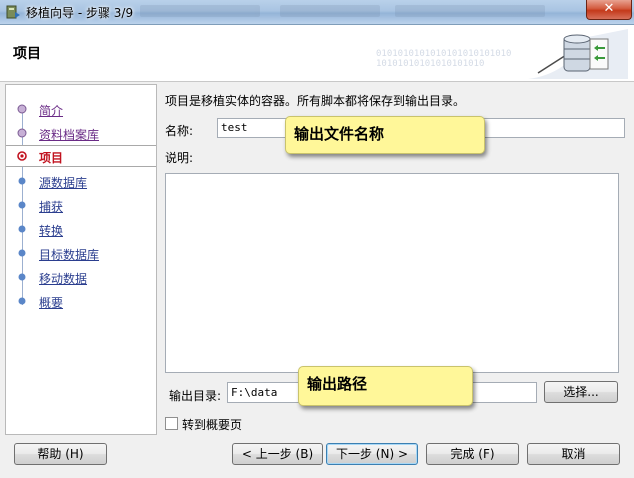  I want to click on app-icon, so click(13, 12).